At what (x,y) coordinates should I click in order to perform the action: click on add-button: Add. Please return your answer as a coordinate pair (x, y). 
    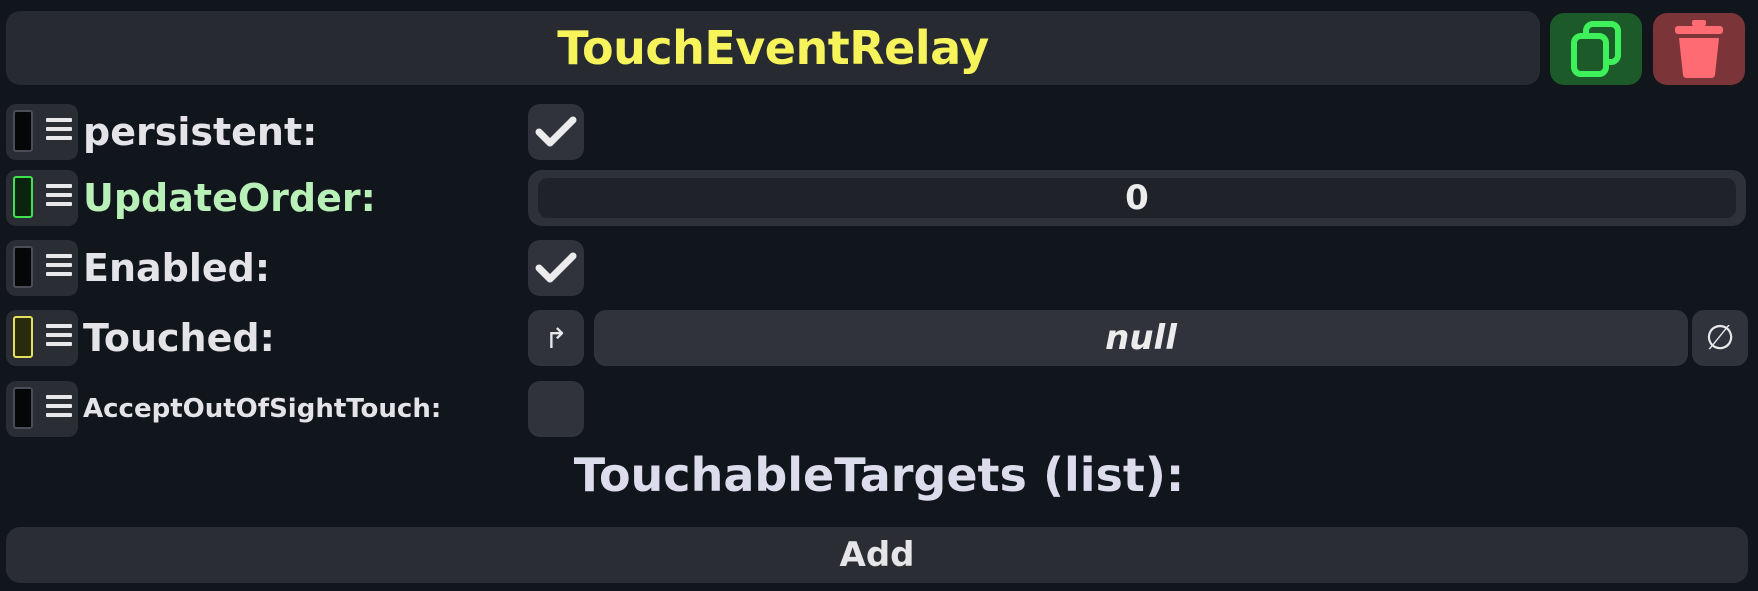
    Looking at the image, I should click on (877, 555).